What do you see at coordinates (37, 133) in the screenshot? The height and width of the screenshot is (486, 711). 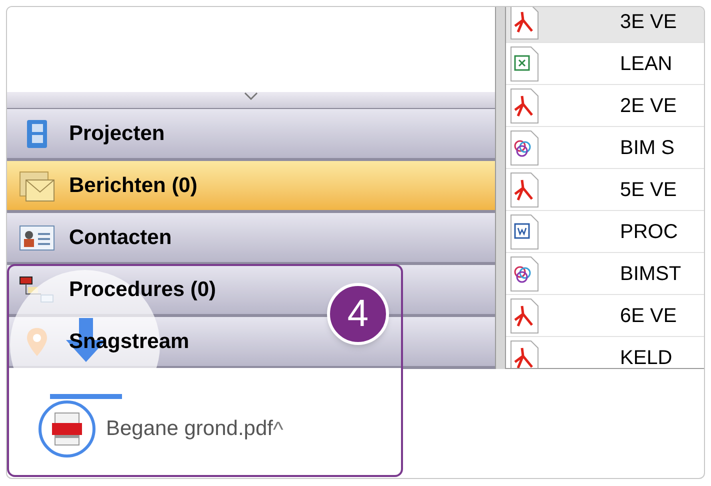 I see `cabinet-icon` at bounding box center [37, 133].